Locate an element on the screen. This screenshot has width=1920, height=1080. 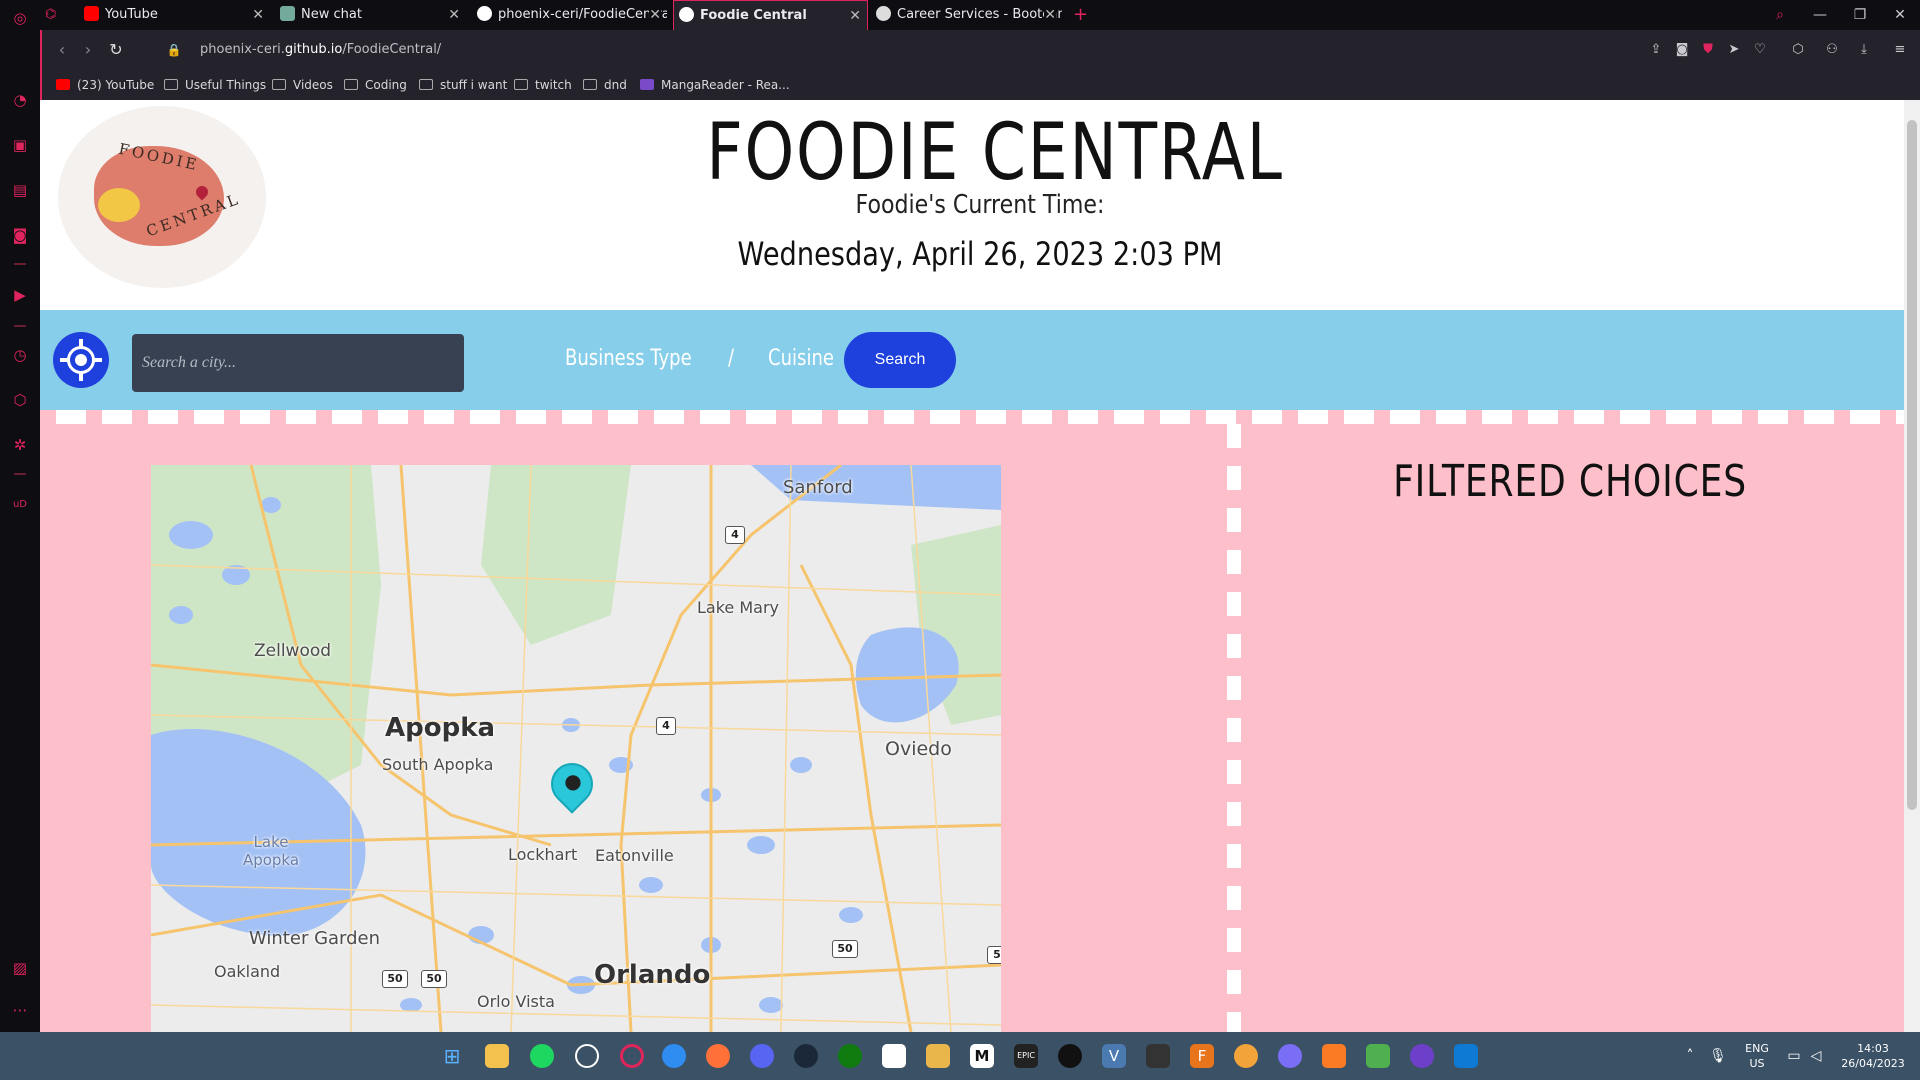
tab-foodie-central: Foodie Central ✕ is located at coordinates (770, 15).